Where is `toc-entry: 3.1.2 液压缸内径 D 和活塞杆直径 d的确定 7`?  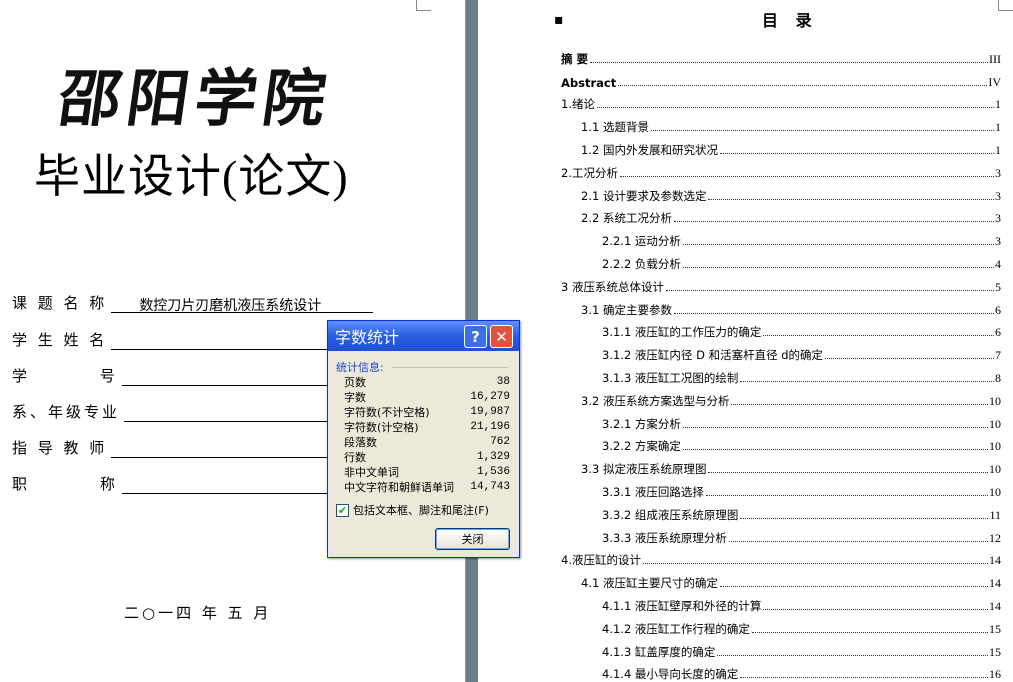 toc-entry: 3.1.2 液压缸内径 D 和活塞杆直径 d的确定 7 is located at coordinates (781, 352).